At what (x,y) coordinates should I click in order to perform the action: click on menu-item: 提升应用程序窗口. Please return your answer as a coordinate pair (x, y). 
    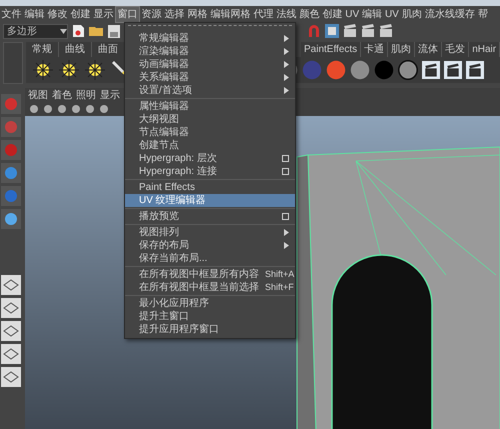
    Looking at the image, I should click on (210, 329).